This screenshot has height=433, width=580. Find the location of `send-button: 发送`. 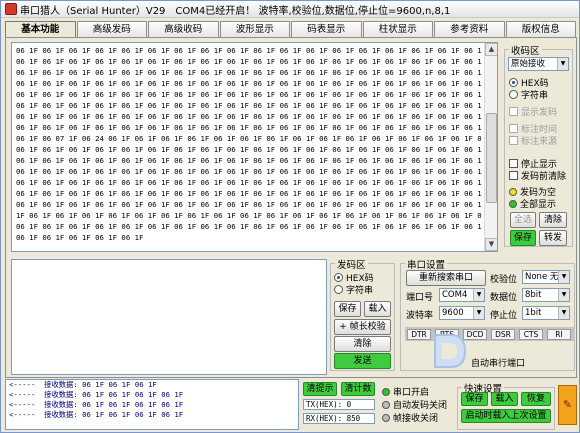

send-button: 发送 is located at coordinates (362, 361).